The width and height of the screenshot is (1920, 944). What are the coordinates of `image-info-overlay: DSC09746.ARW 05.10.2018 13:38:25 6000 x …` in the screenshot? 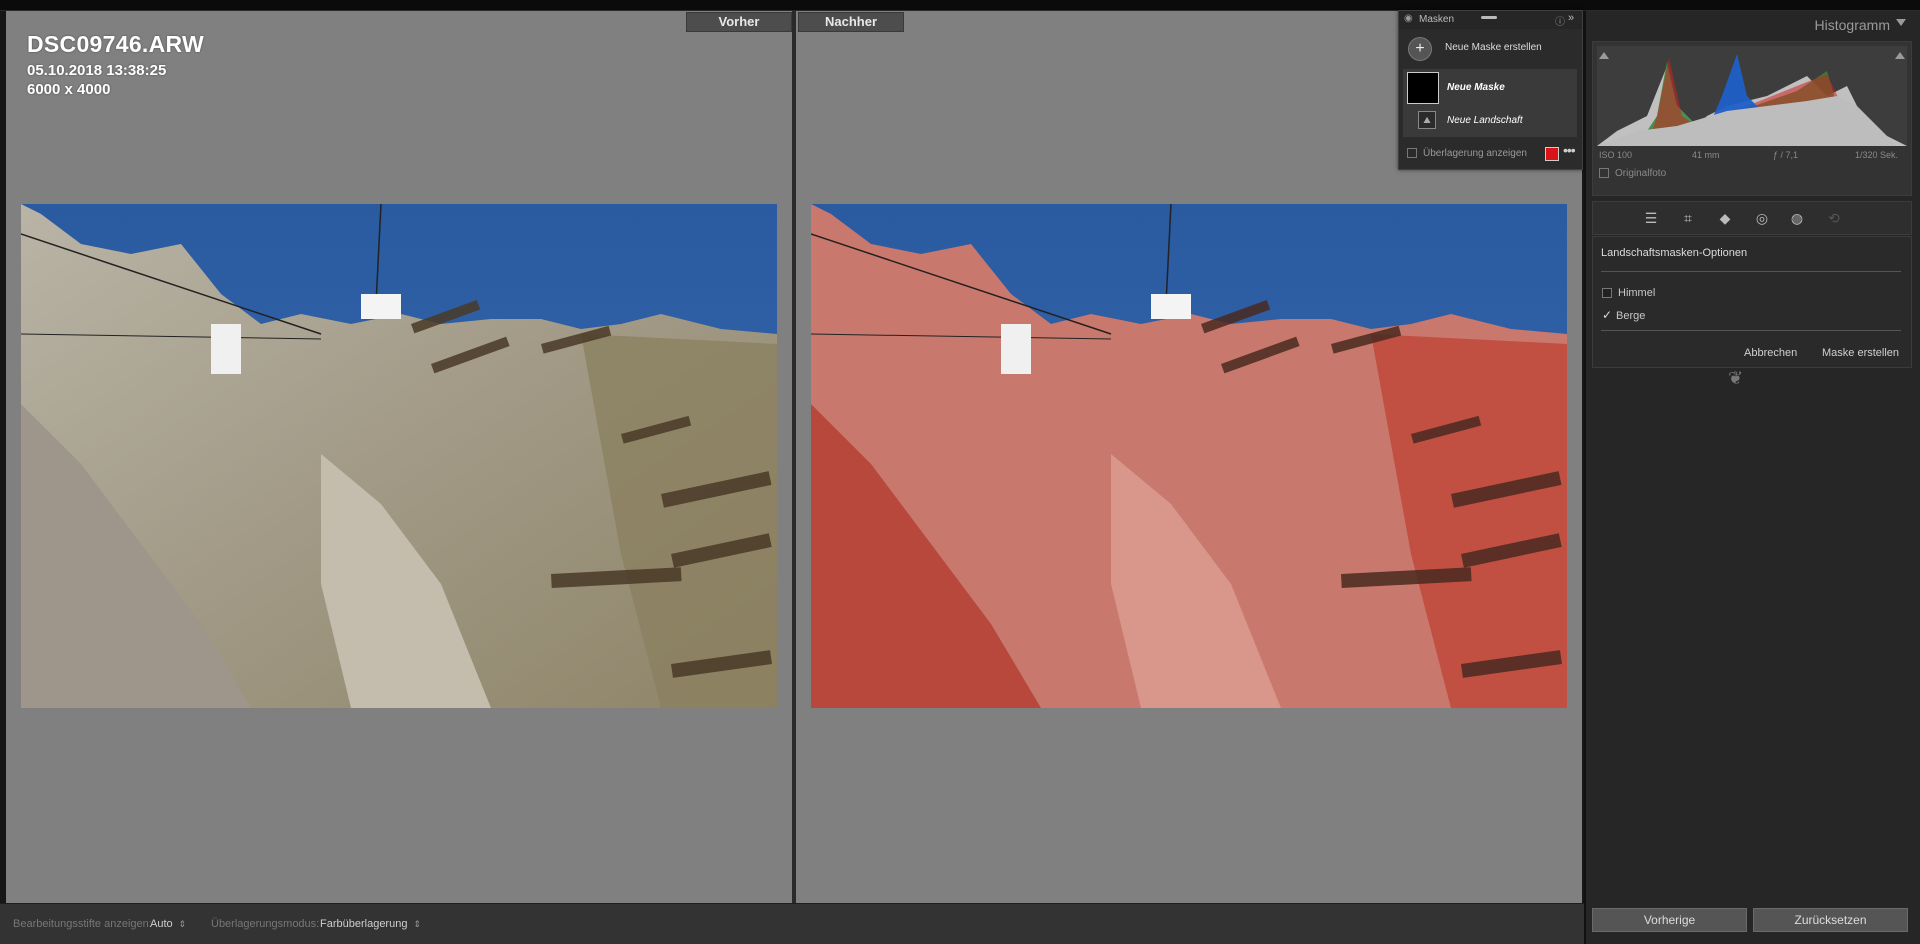 It's located at (115, 64).